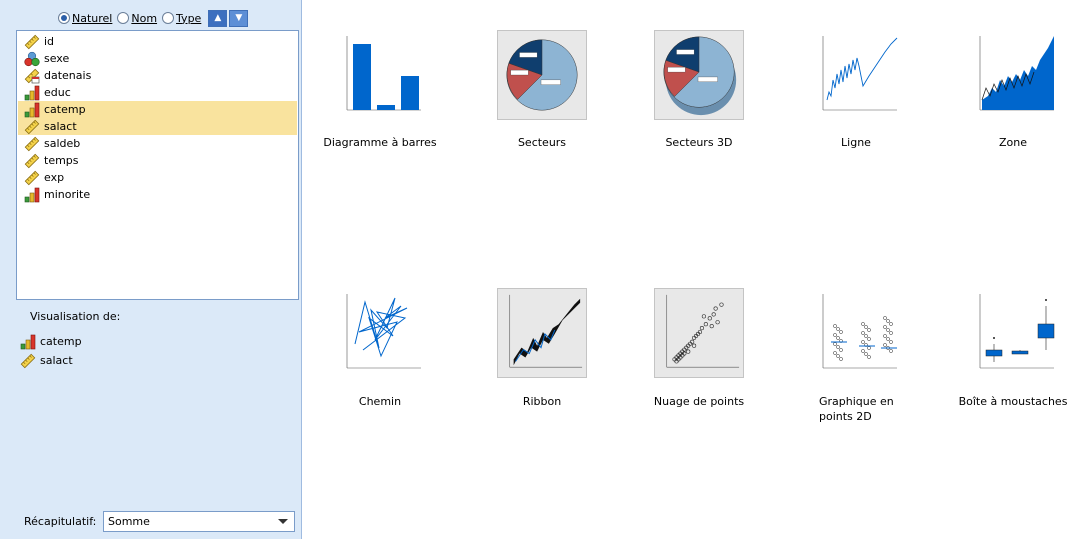 The width and height of the screenshot is (1082, 539). I want to click on sort-nom-option: Nom, so click(137, 18).